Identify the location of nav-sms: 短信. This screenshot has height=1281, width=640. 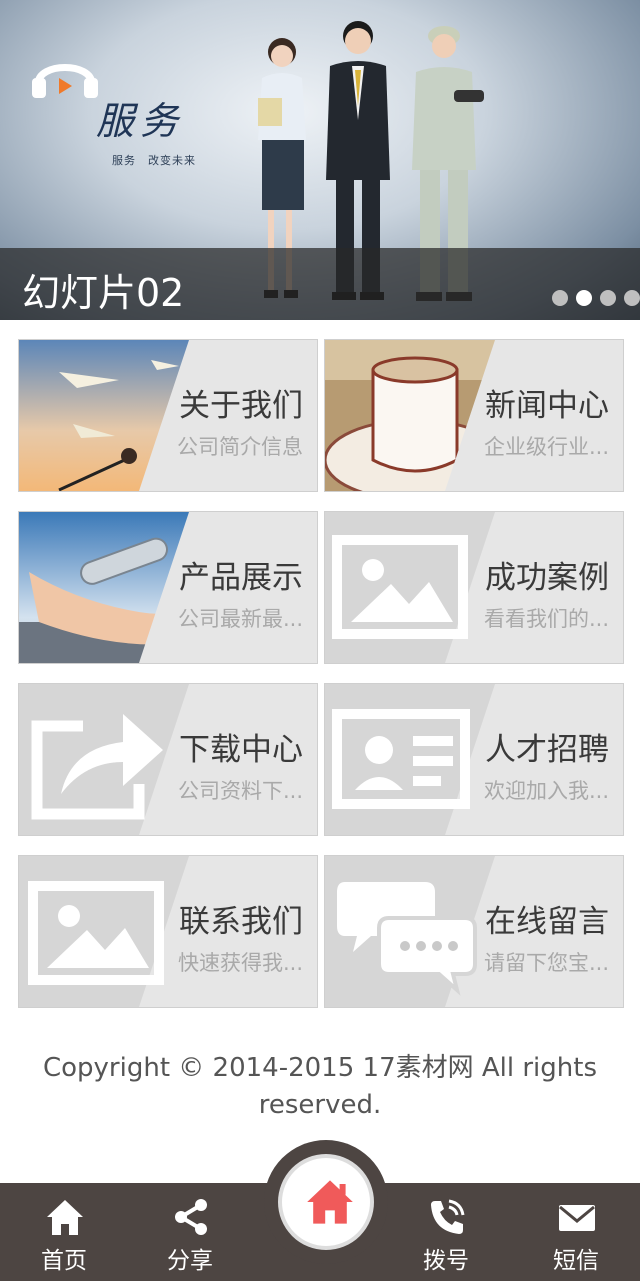
(576, 1232).